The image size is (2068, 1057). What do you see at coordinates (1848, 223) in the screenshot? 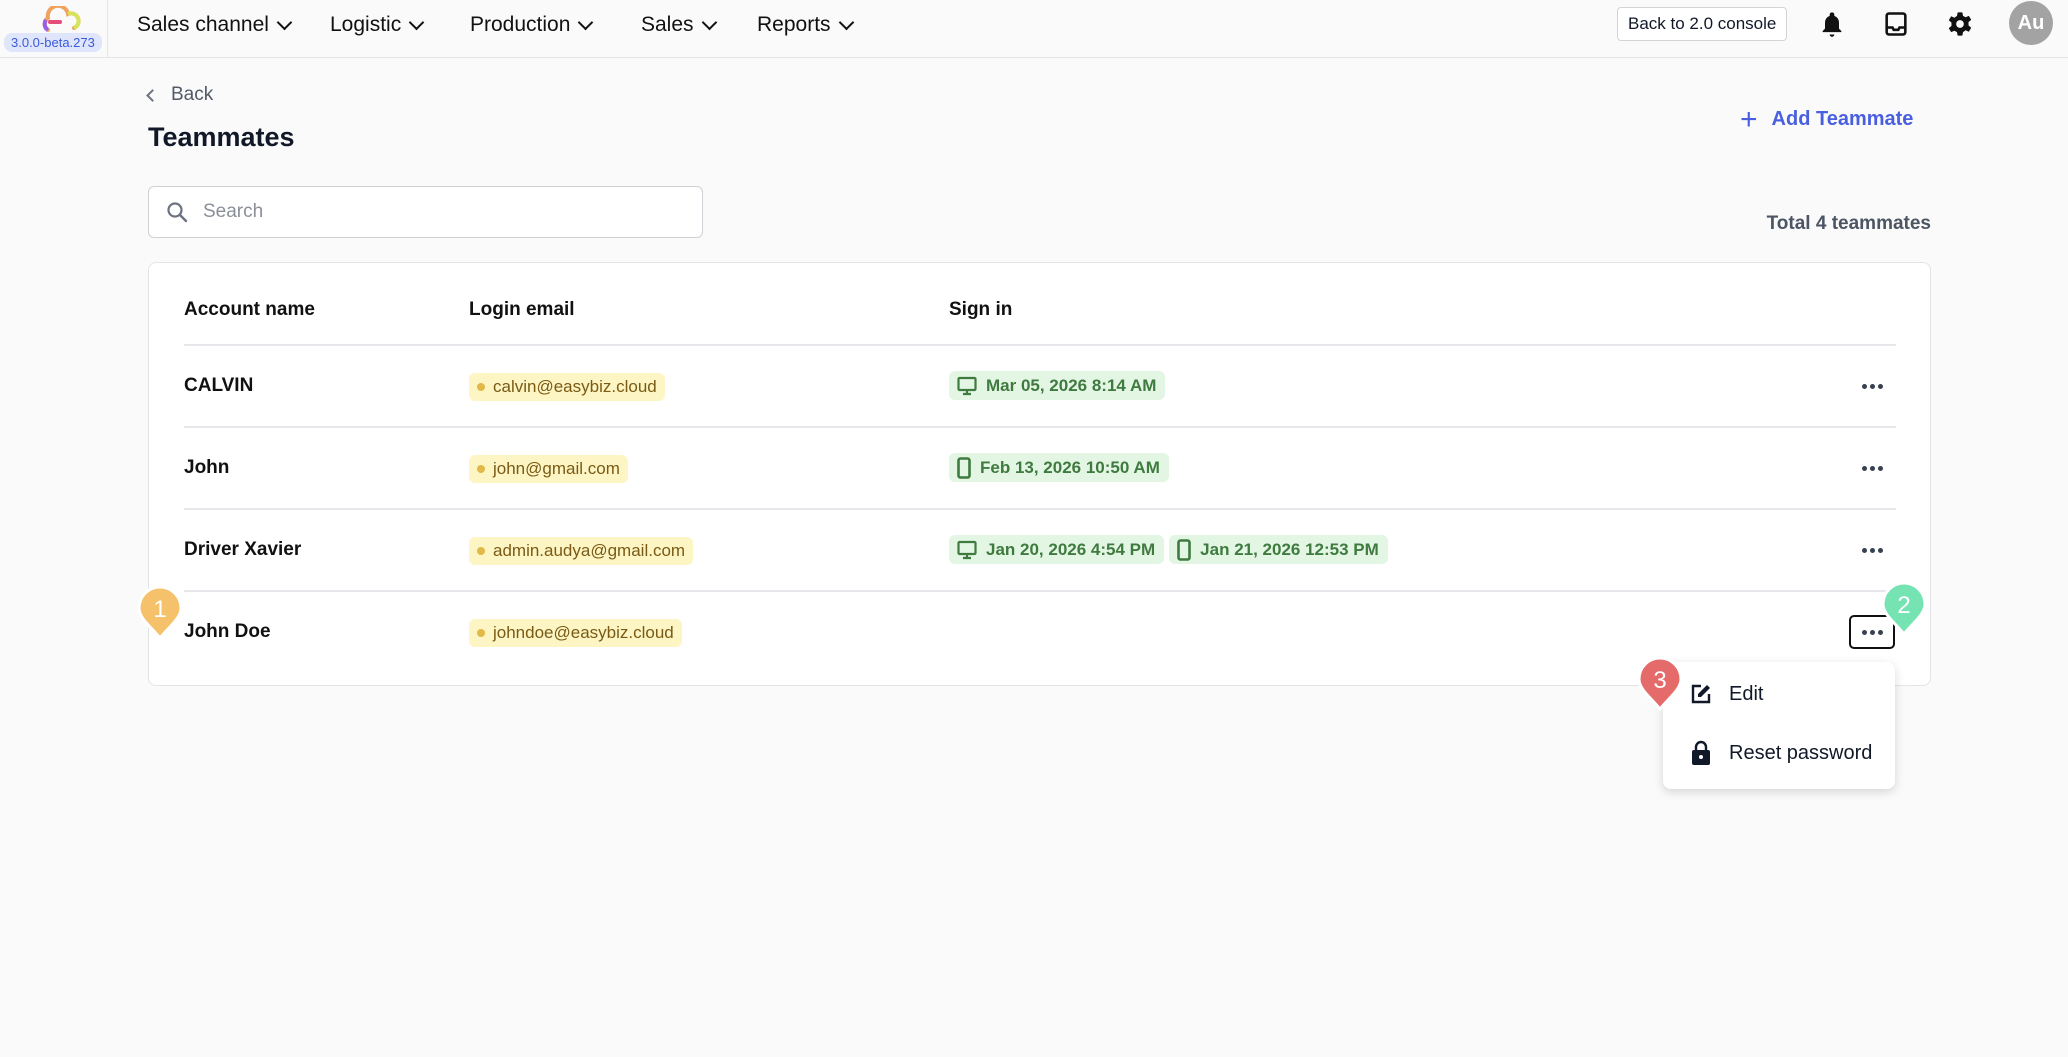
I see `total-count: Total 4 teammates` at bounding box center [1848, 223].